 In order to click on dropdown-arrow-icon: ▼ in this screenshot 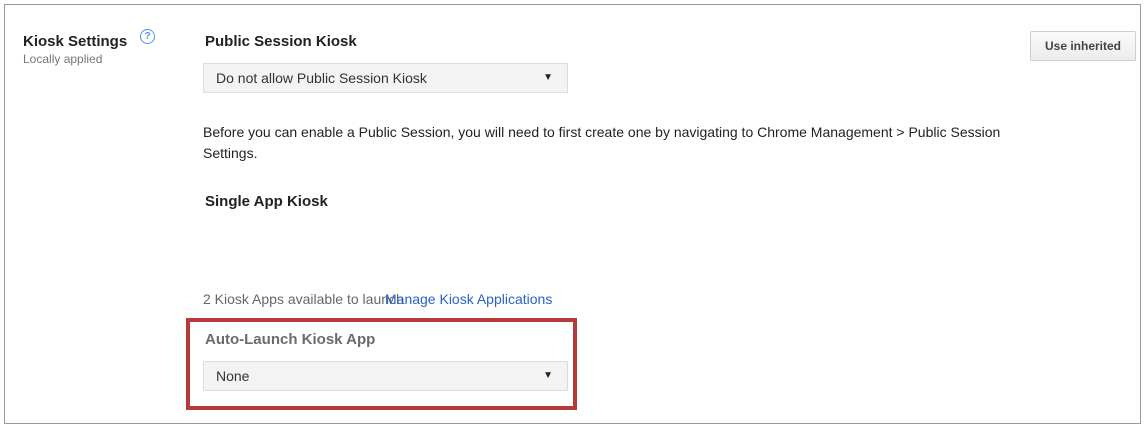, I will do `click(548, 77)`.